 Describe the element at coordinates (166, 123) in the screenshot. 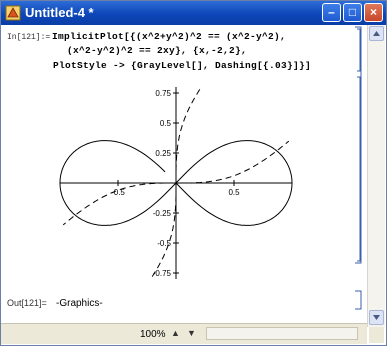

I see `y-tick-label: 0.5` at that location.